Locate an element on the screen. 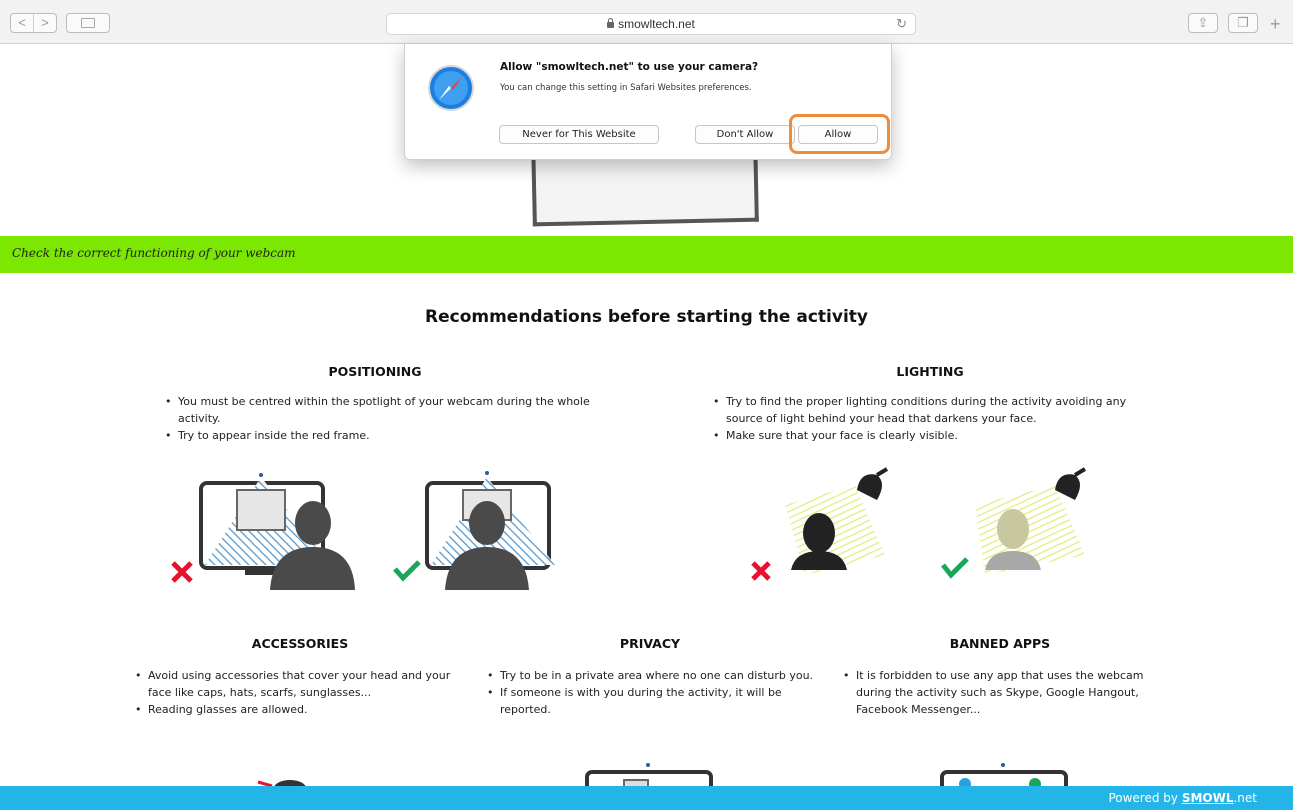 Image resolution: width=1293 pixels, height=810 pixels. back-button: < is located at coordinates (22, 23).